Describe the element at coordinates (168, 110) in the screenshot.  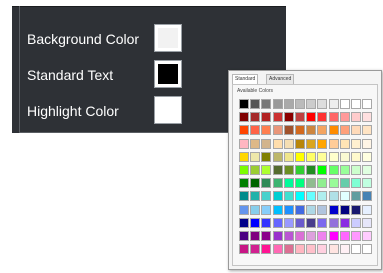
I see `highlight-color-swatch` at that location.